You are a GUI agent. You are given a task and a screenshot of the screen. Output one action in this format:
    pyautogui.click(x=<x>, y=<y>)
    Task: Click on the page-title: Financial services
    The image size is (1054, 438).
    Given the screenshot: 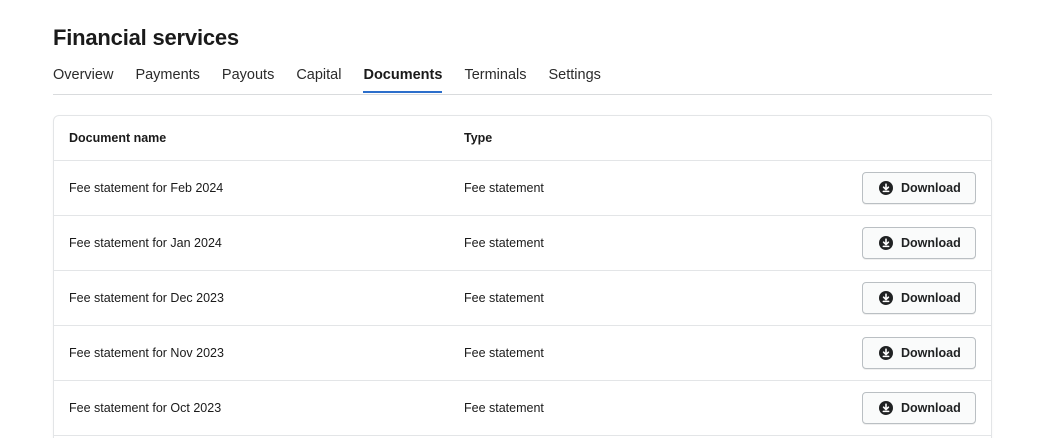 What is the action you would take?
    pyautogui.click(x=146, y=37)
    